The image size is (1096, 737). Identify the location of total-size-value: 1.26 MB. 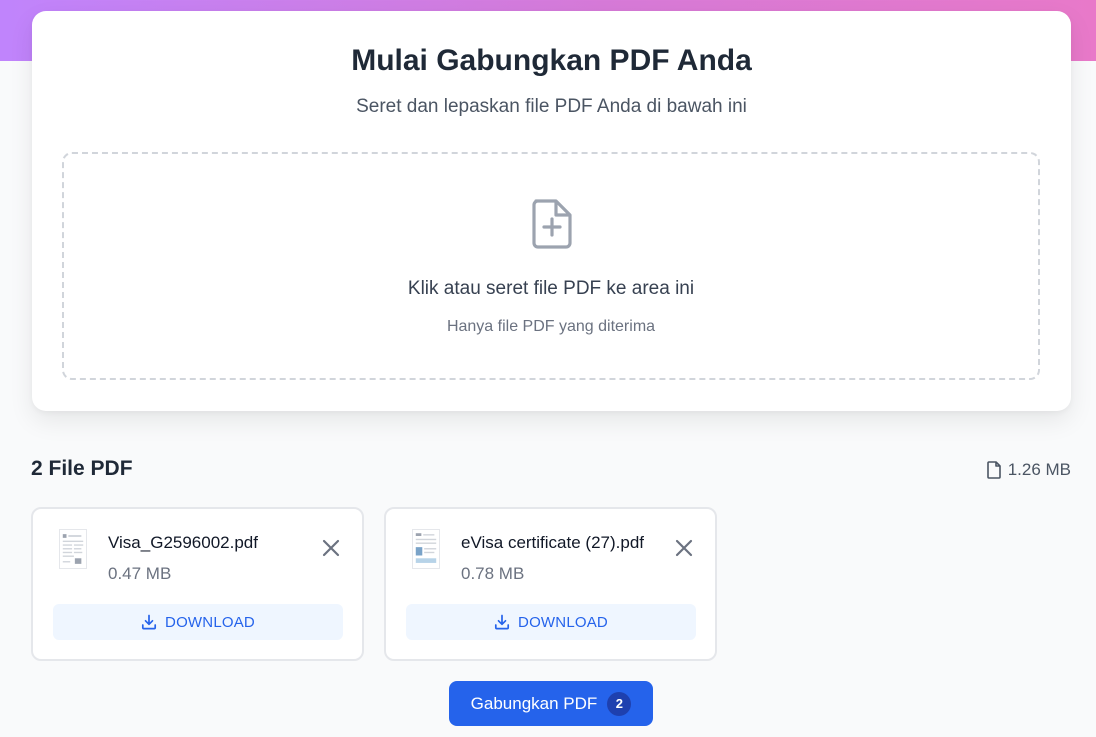
(1039, 469).